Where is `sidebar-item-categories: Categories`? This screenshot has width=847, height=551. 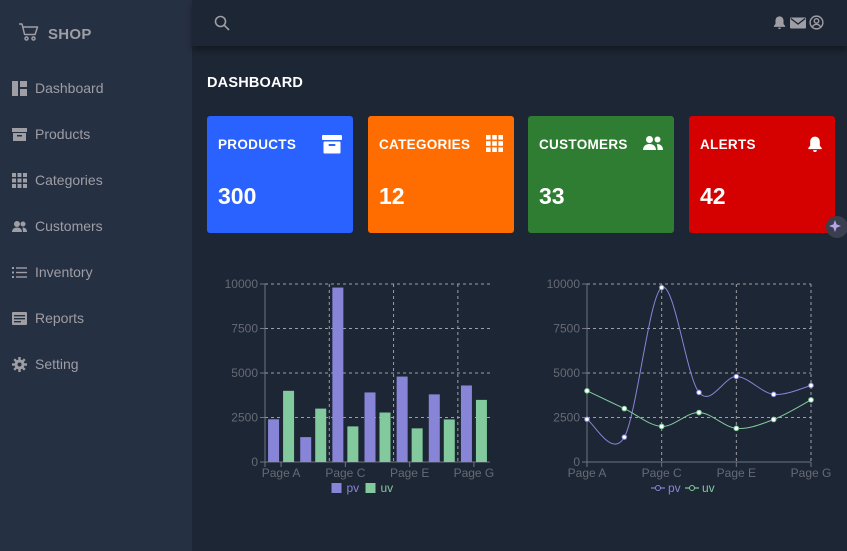 sidebar-item-categories: Categories is located at coordinates (57, 180).